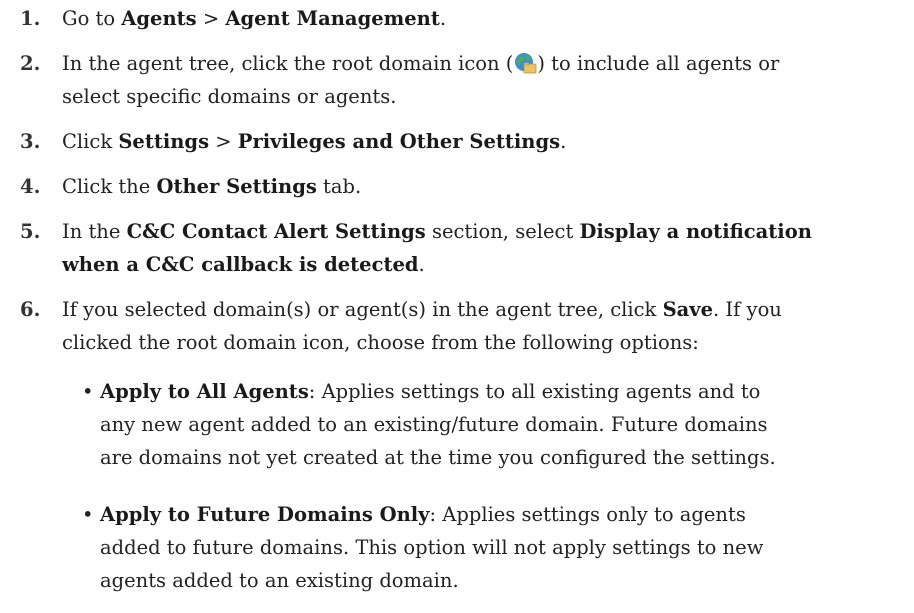 Image resolution: width=914 pixels, height=613 pixels. Describe the element at coordinates (30, 18) in the screenshot. I see `step-number: 1.` at that location.